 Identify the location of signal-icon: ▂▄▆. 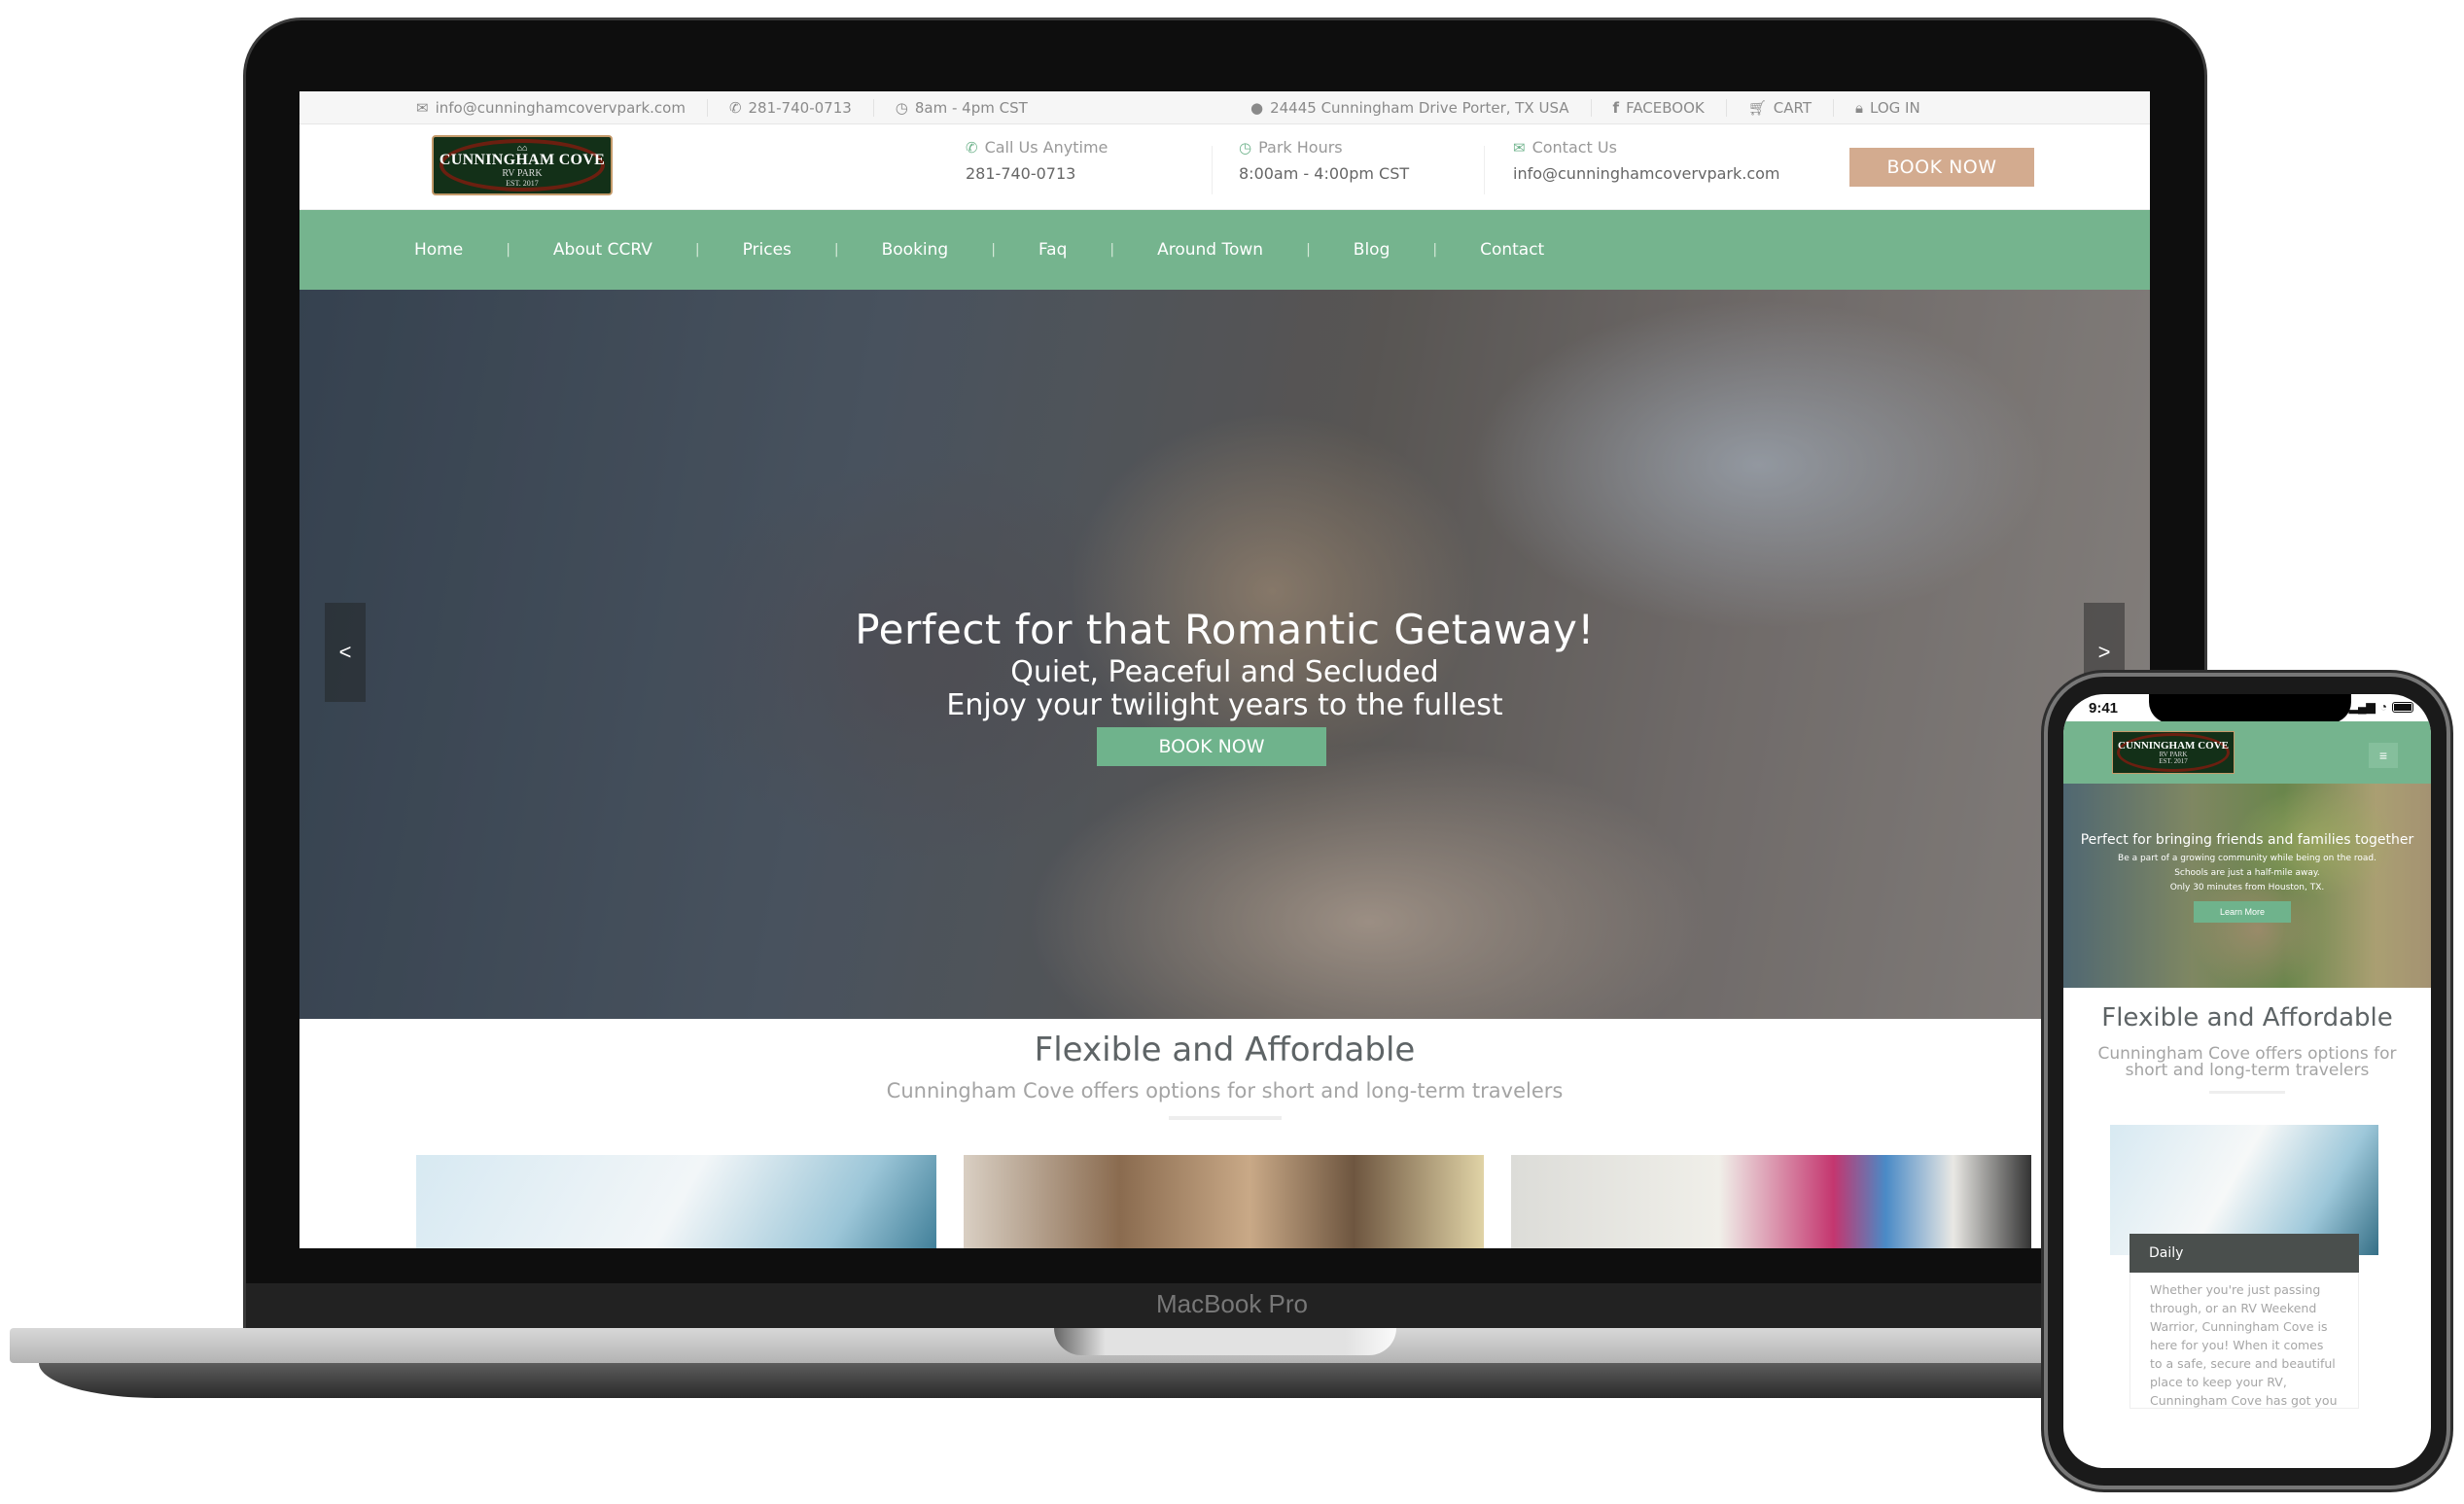
(2362, 707).